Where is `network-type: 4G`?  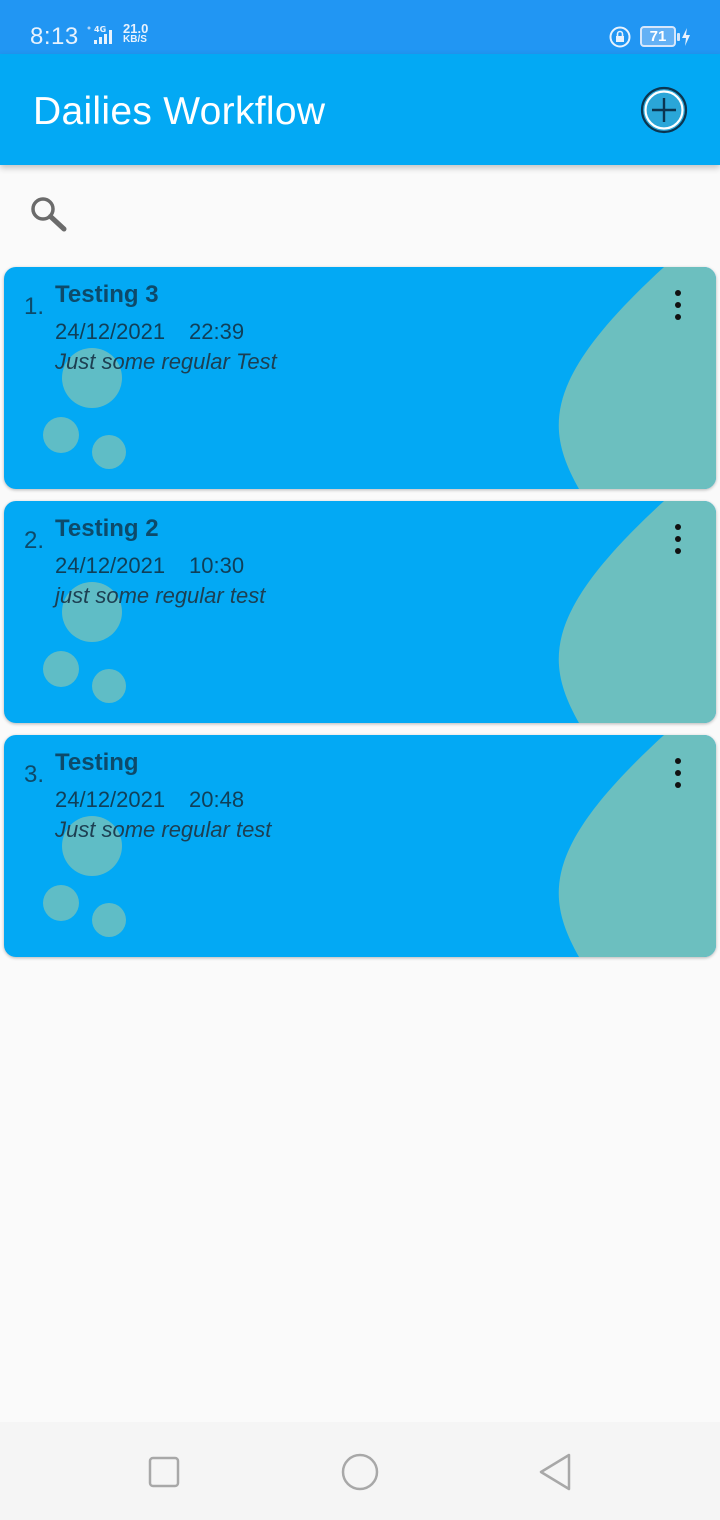
network-type: 4G is located at coordinates (100, 29).